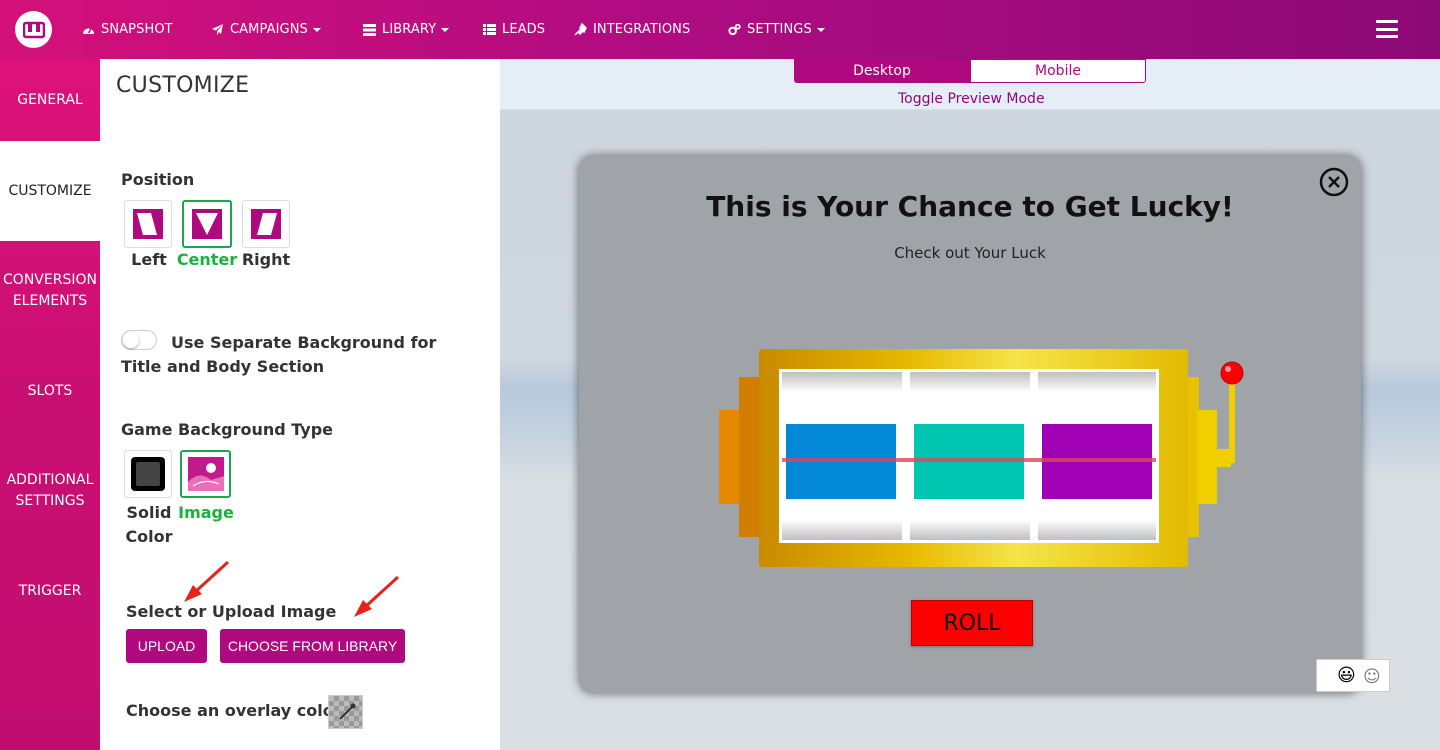 This screenshot has width=1440, height=750. Describe the element at coordinates (1346, 675) in the screenshot. I see `smiley-plus-icon: 😃` at that location.